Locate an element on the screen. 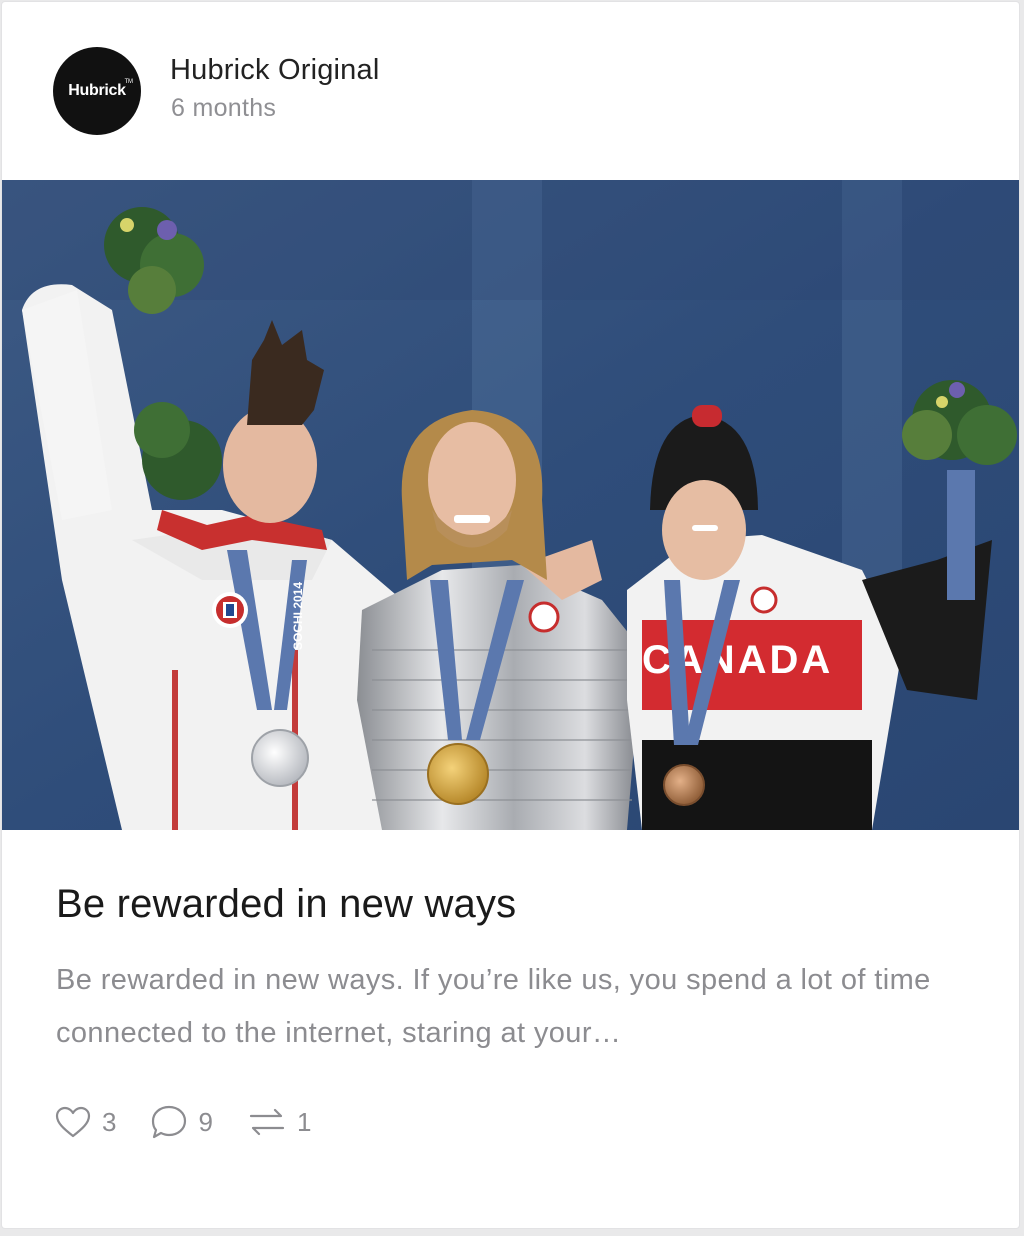 Image resolution: width=1024 pixels, height=1236 pixels. comment-icon is located at coordinates (169, 1122).